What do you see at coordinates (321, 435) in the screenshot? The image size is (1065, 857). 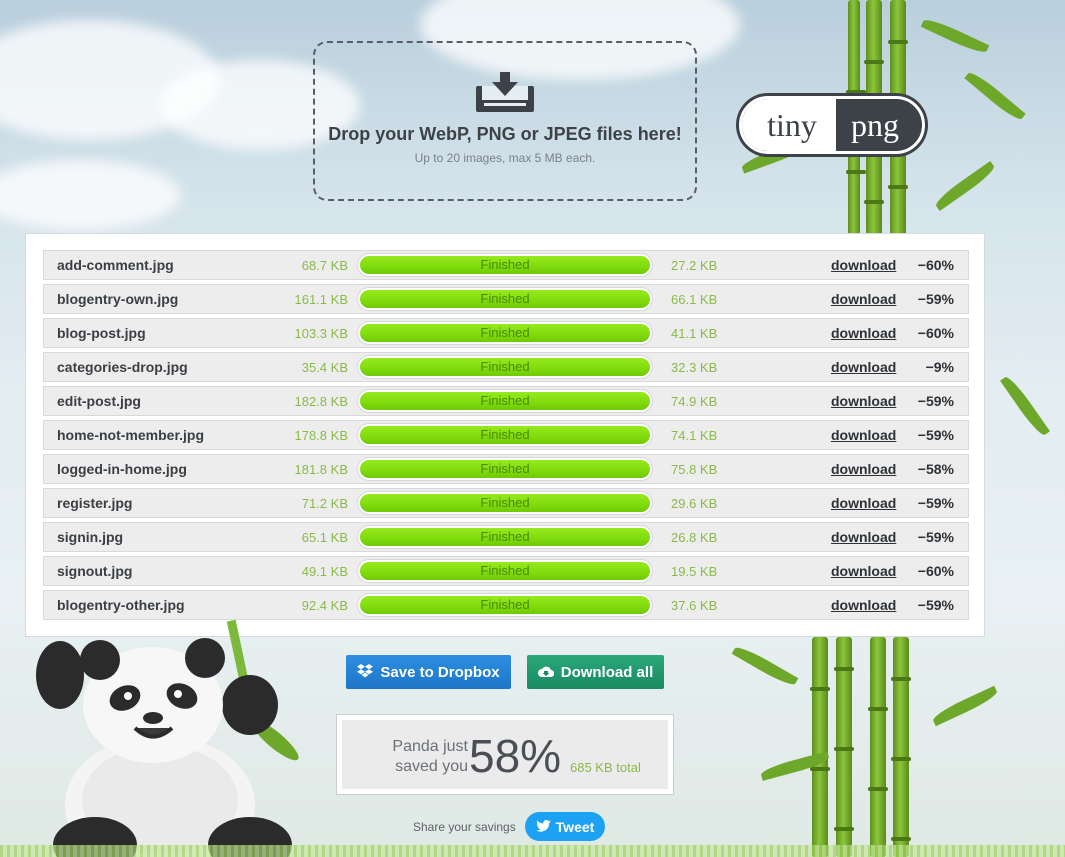 I see `original-size: 178.8 KB` at bounding box center [321, 435].